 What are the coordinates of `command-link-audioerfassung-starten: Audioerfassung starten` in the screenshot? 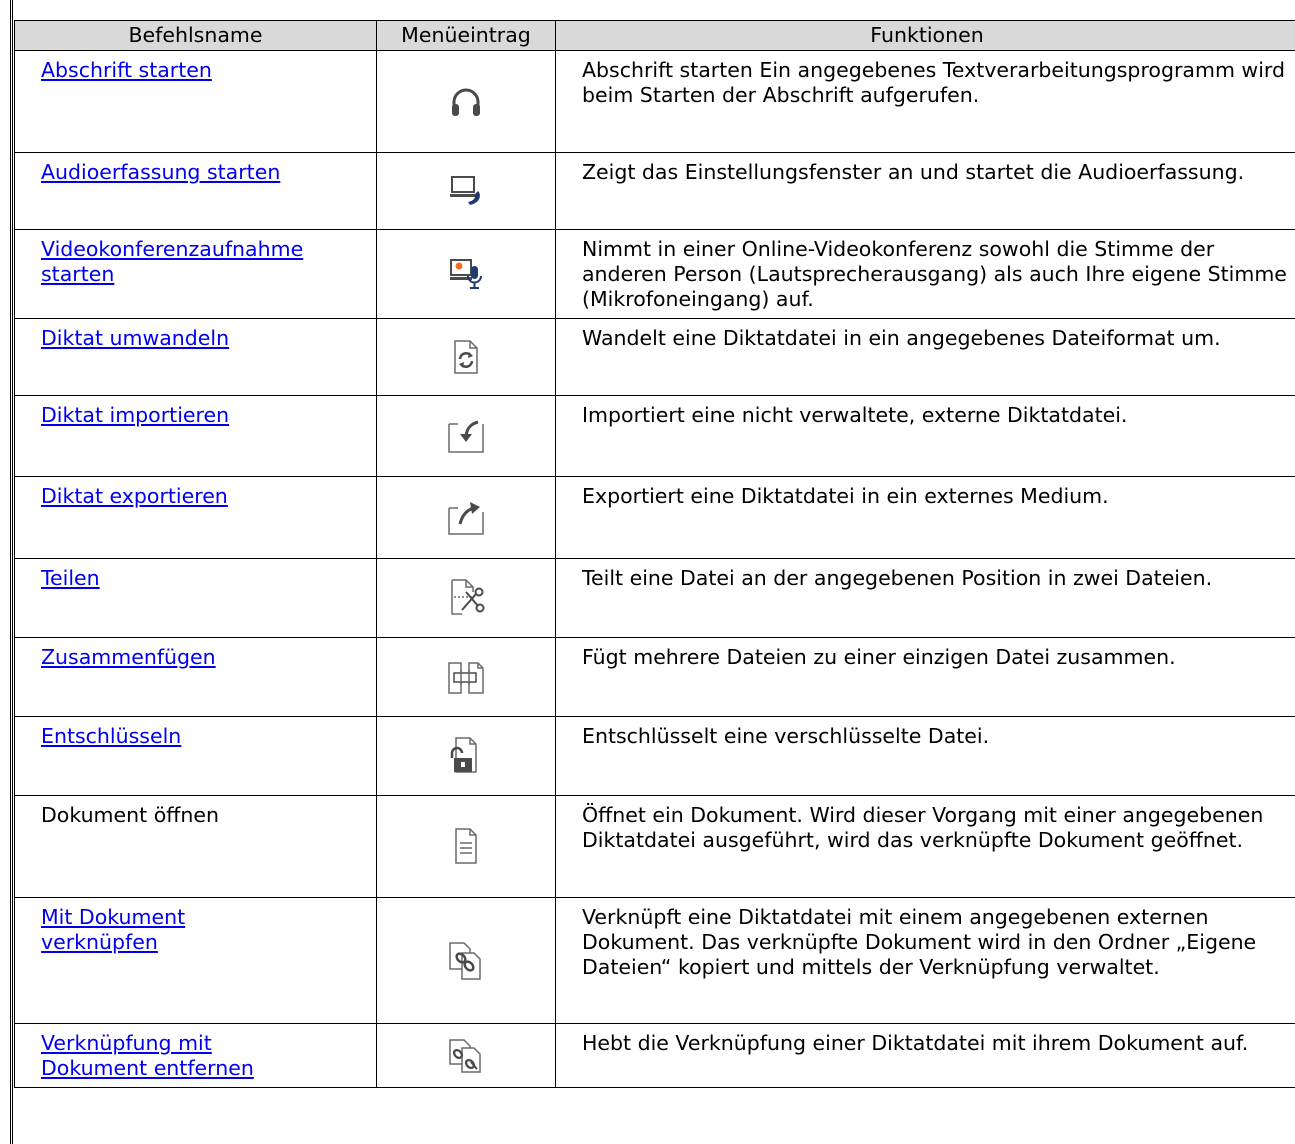 It's located at (160, 172).